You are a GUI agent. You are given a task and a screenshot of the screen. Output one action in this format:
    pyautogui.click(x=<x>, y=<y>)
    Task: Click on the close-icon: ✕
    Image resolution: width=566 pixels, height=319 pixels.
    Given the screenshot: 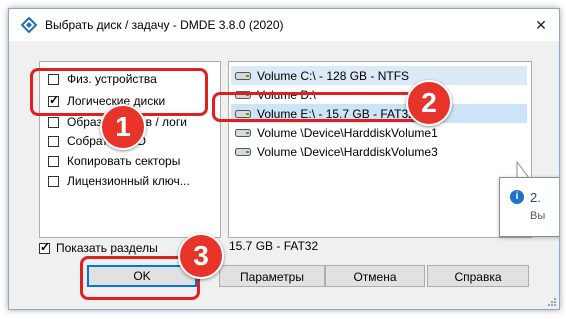 What is the action you would take?
    pyautogui.click(x=541, y=25)
    